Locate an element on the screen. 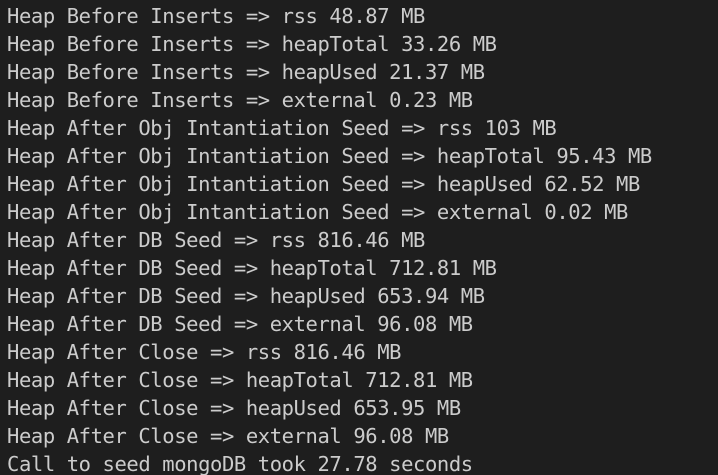  terminal-line: Heap Before Inserts => rss 48.87 MB is located at coordinates (216, 16).